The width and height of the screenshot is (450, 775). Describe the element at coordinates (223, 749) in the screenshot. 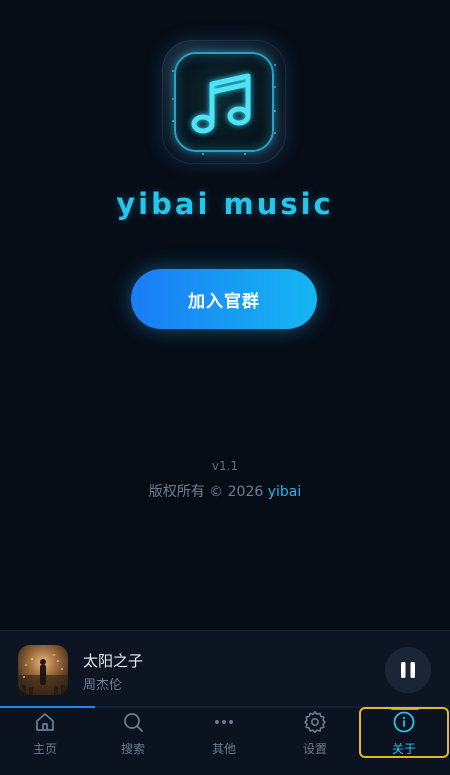

I see `nav-label-other: 其他` at that location.